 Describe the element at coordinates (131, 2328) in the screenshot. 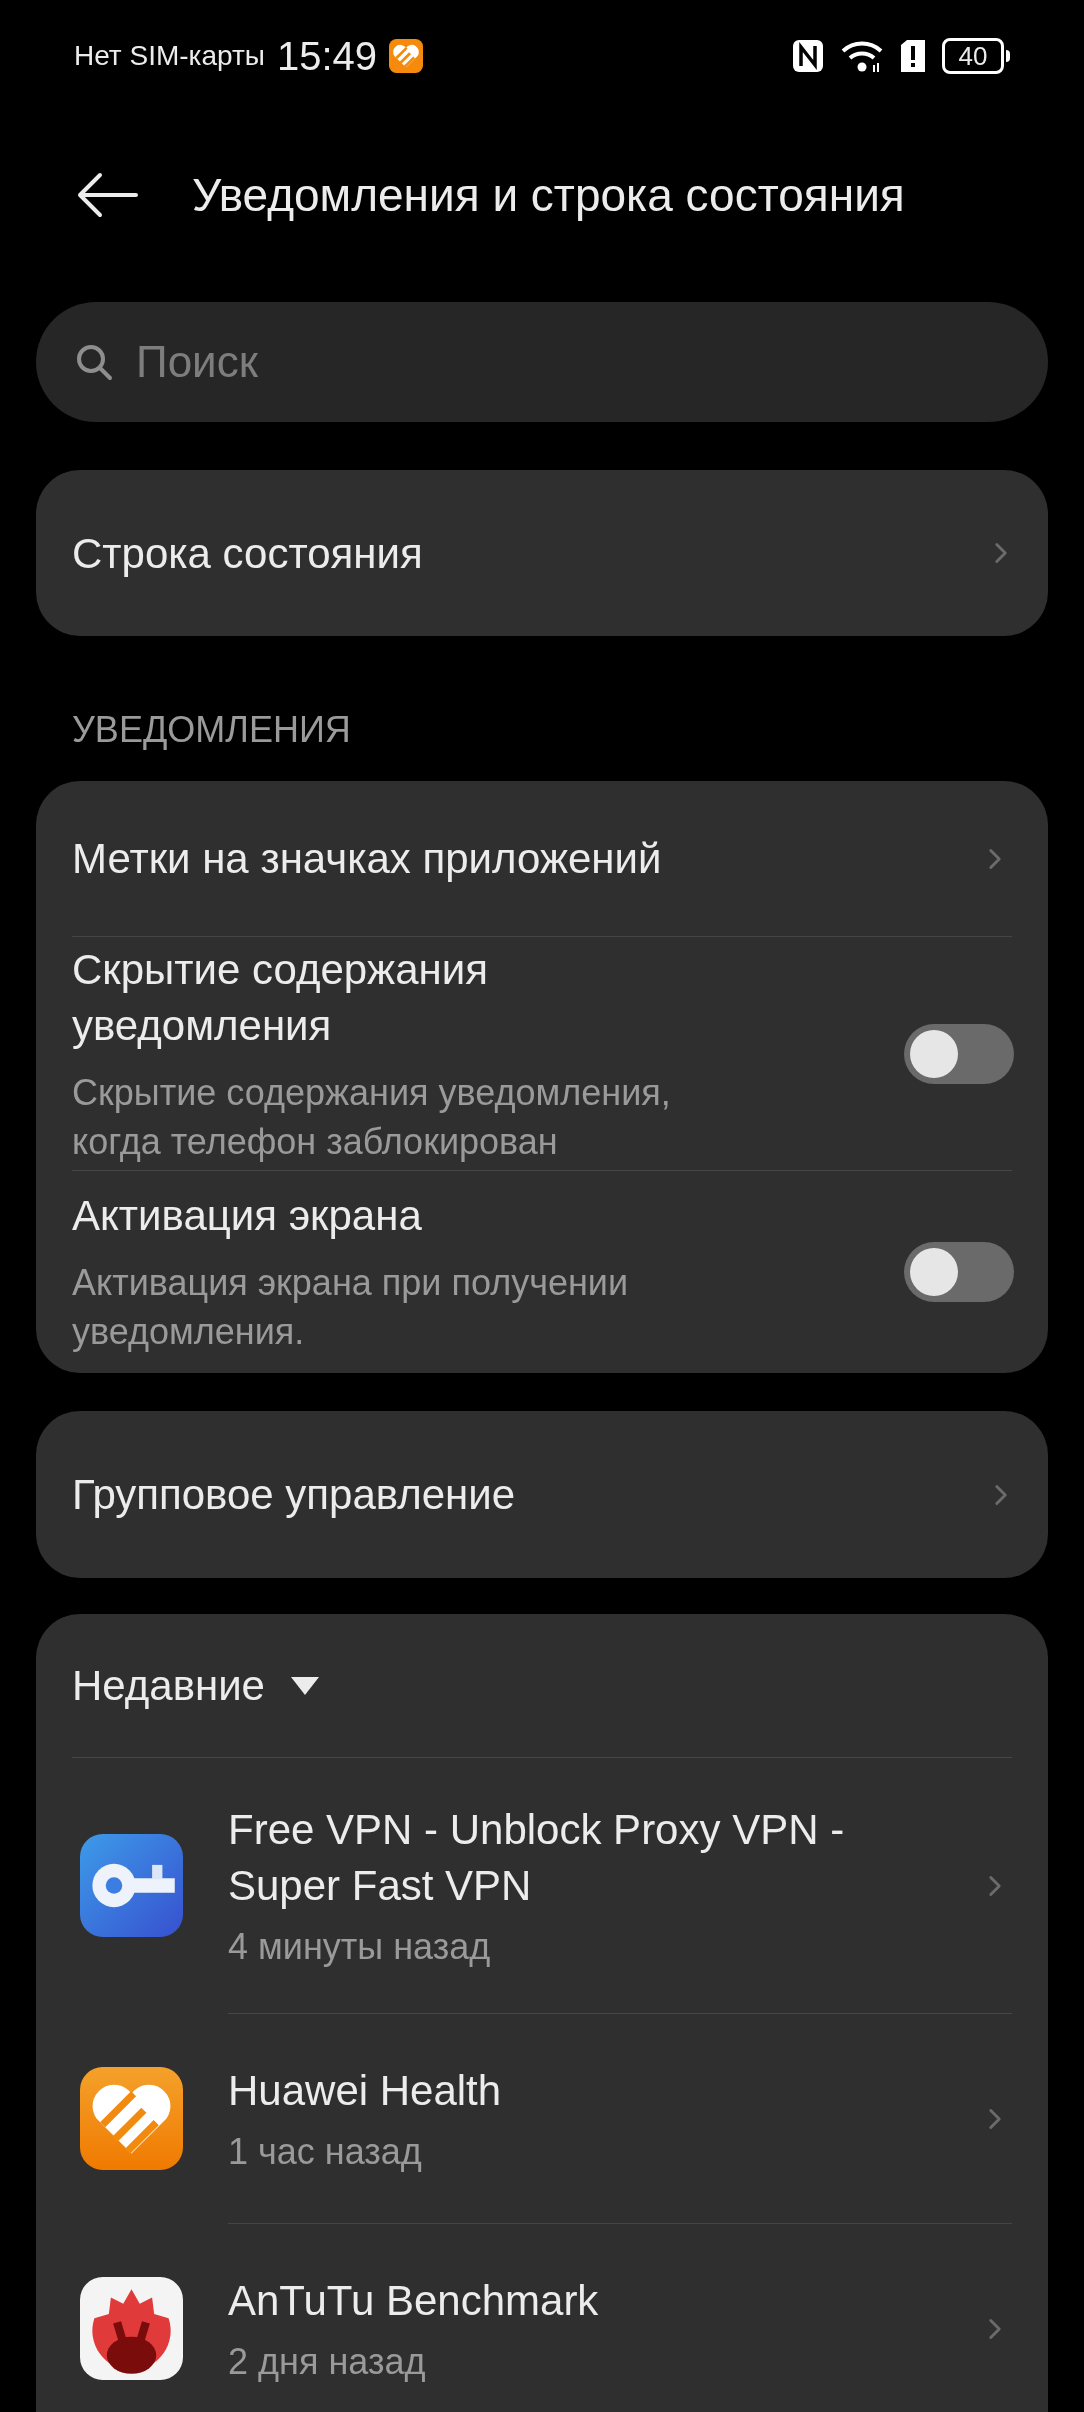

I see `flame-app-icon` at that location.